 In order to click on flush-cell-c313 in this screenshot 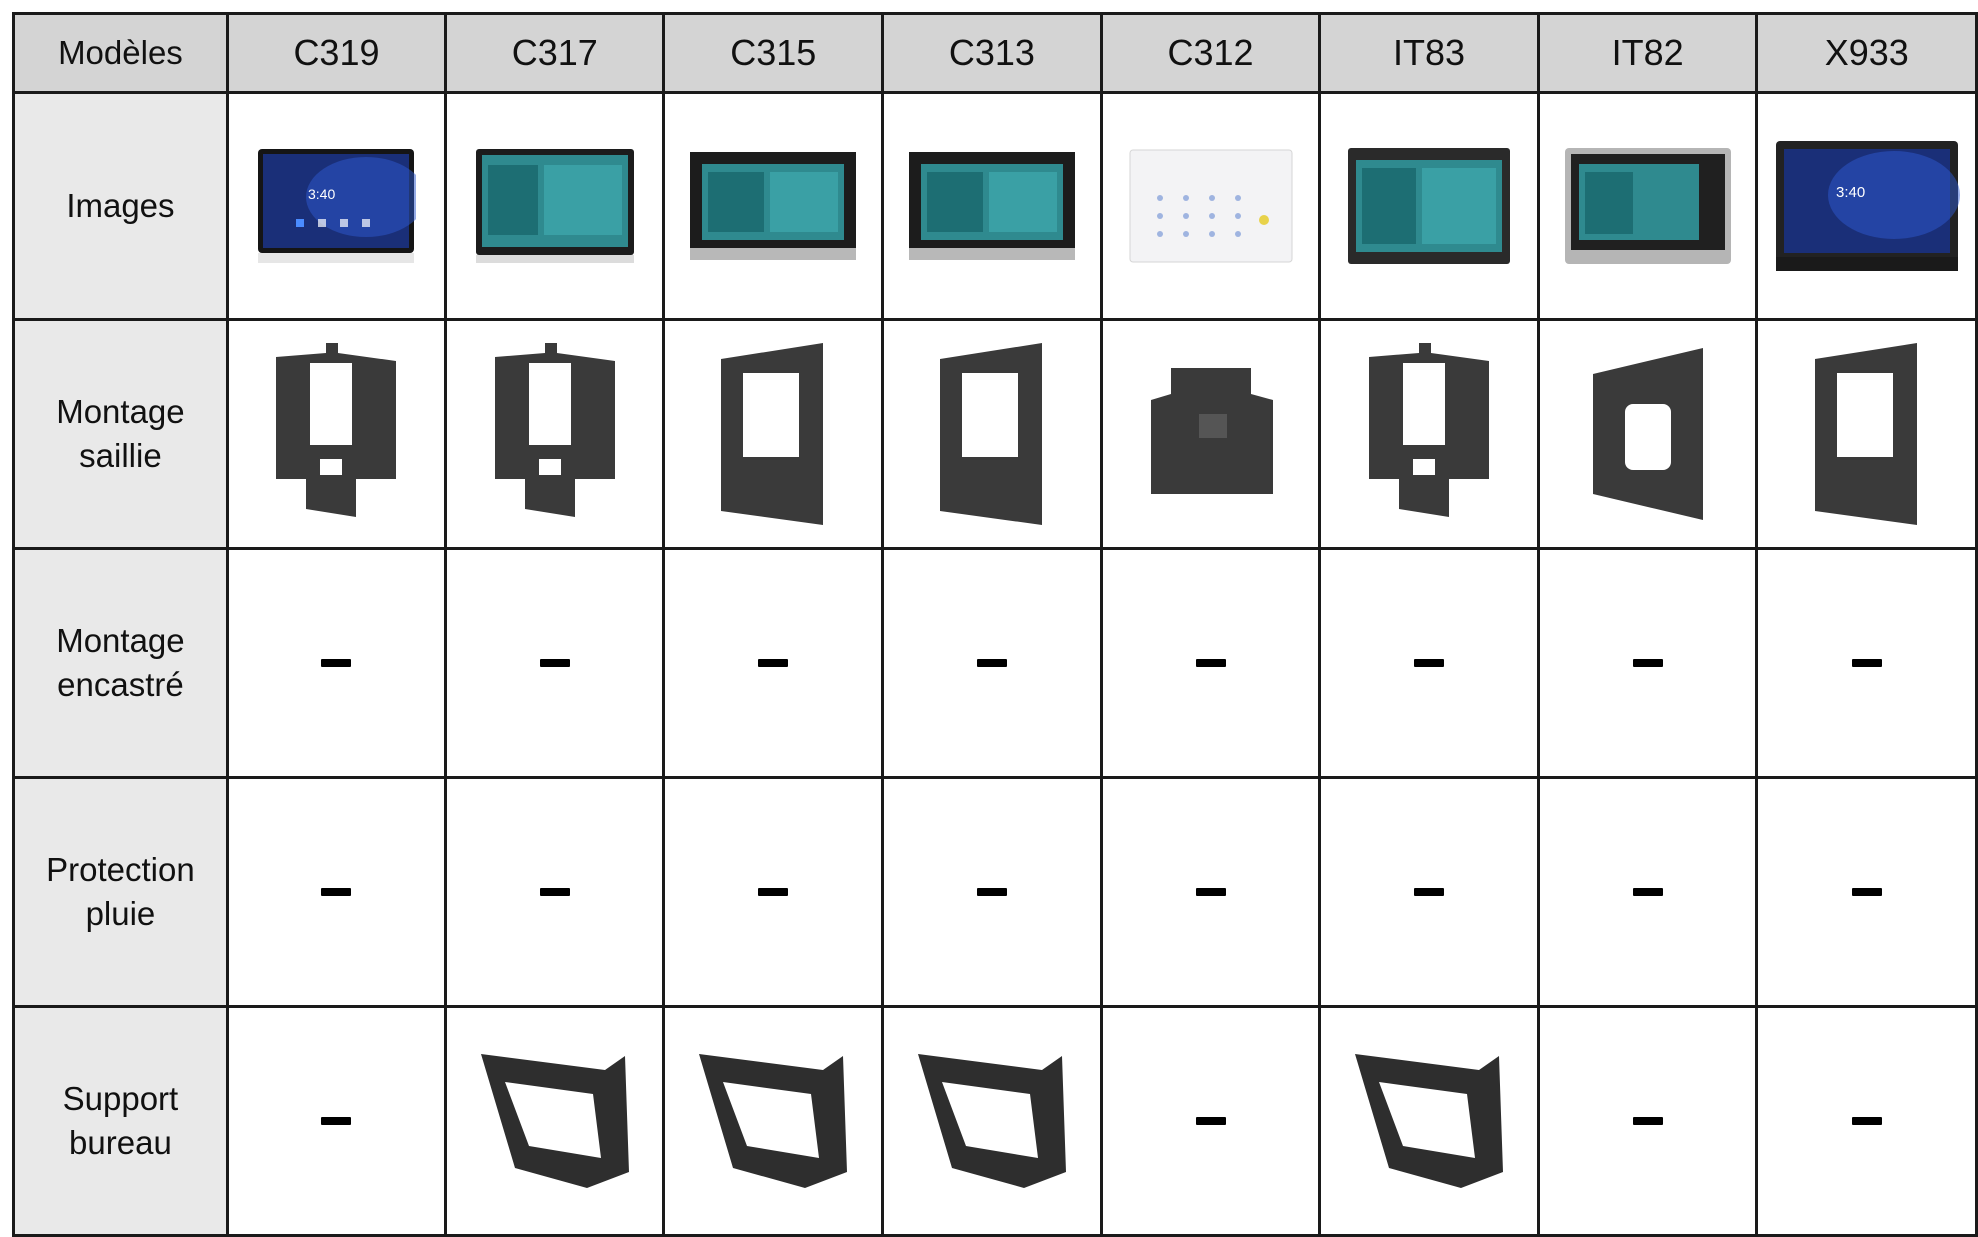, I will do `click(992, 663)`.